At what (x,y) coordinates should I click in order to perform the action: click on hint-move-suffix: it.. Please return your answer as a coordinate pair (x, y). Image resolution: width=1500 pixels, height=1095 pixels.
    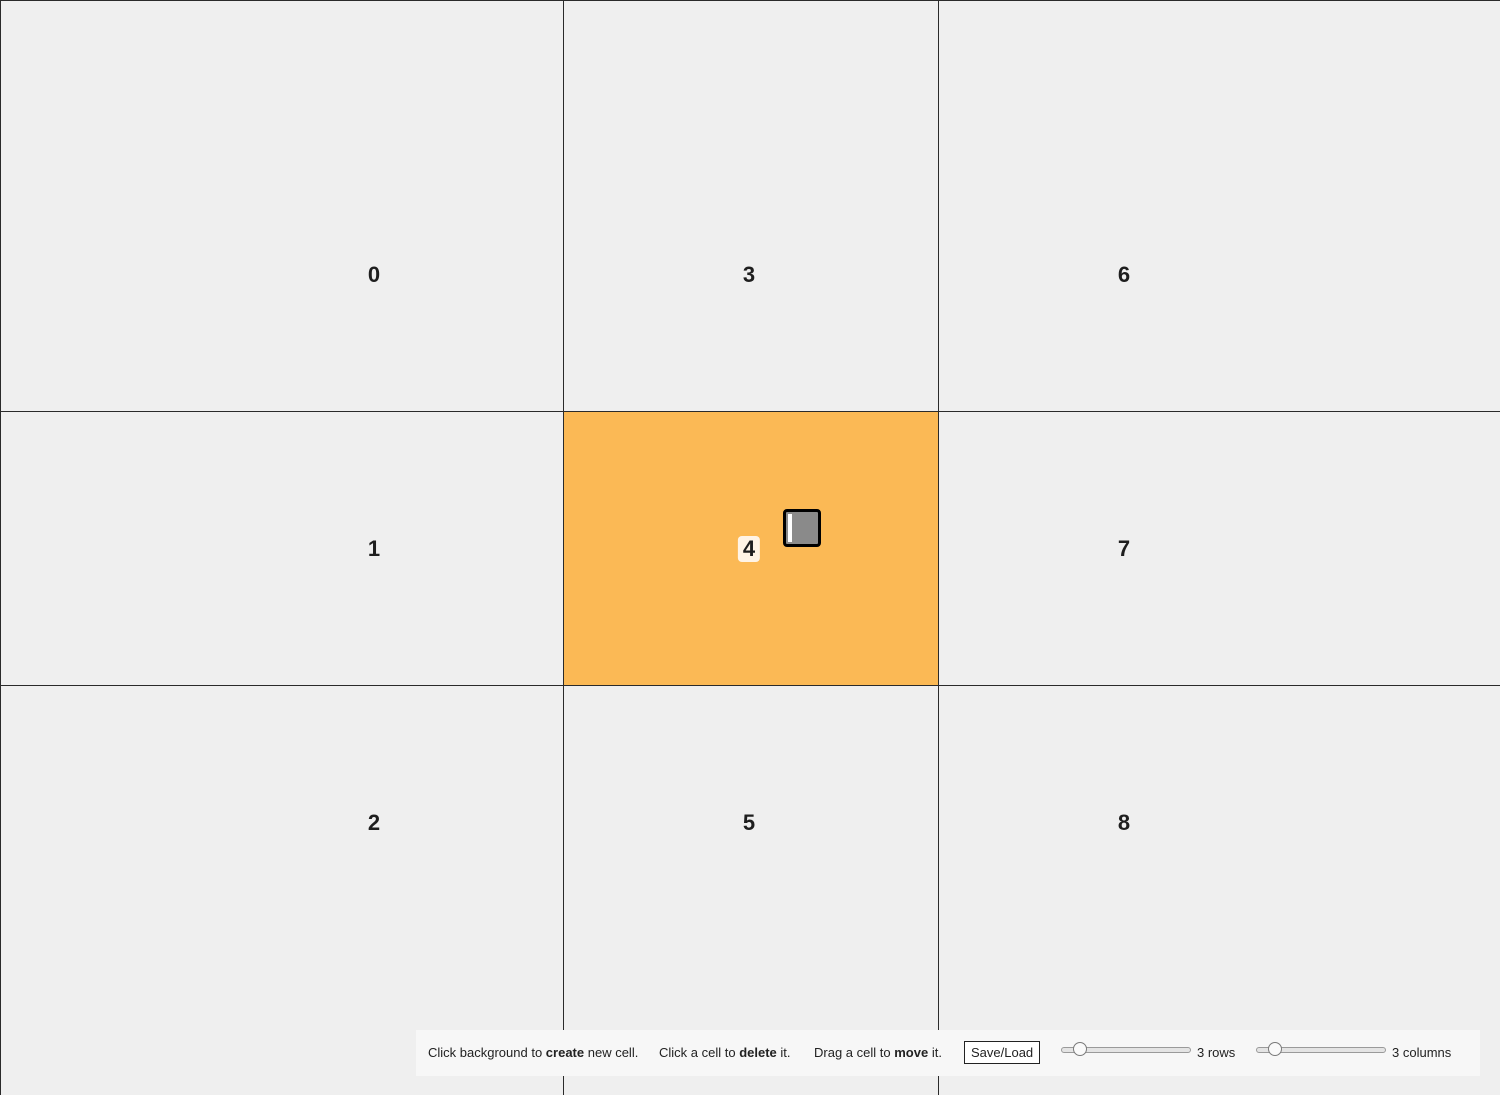
    Looking at the image, I should click on (936, 1052).